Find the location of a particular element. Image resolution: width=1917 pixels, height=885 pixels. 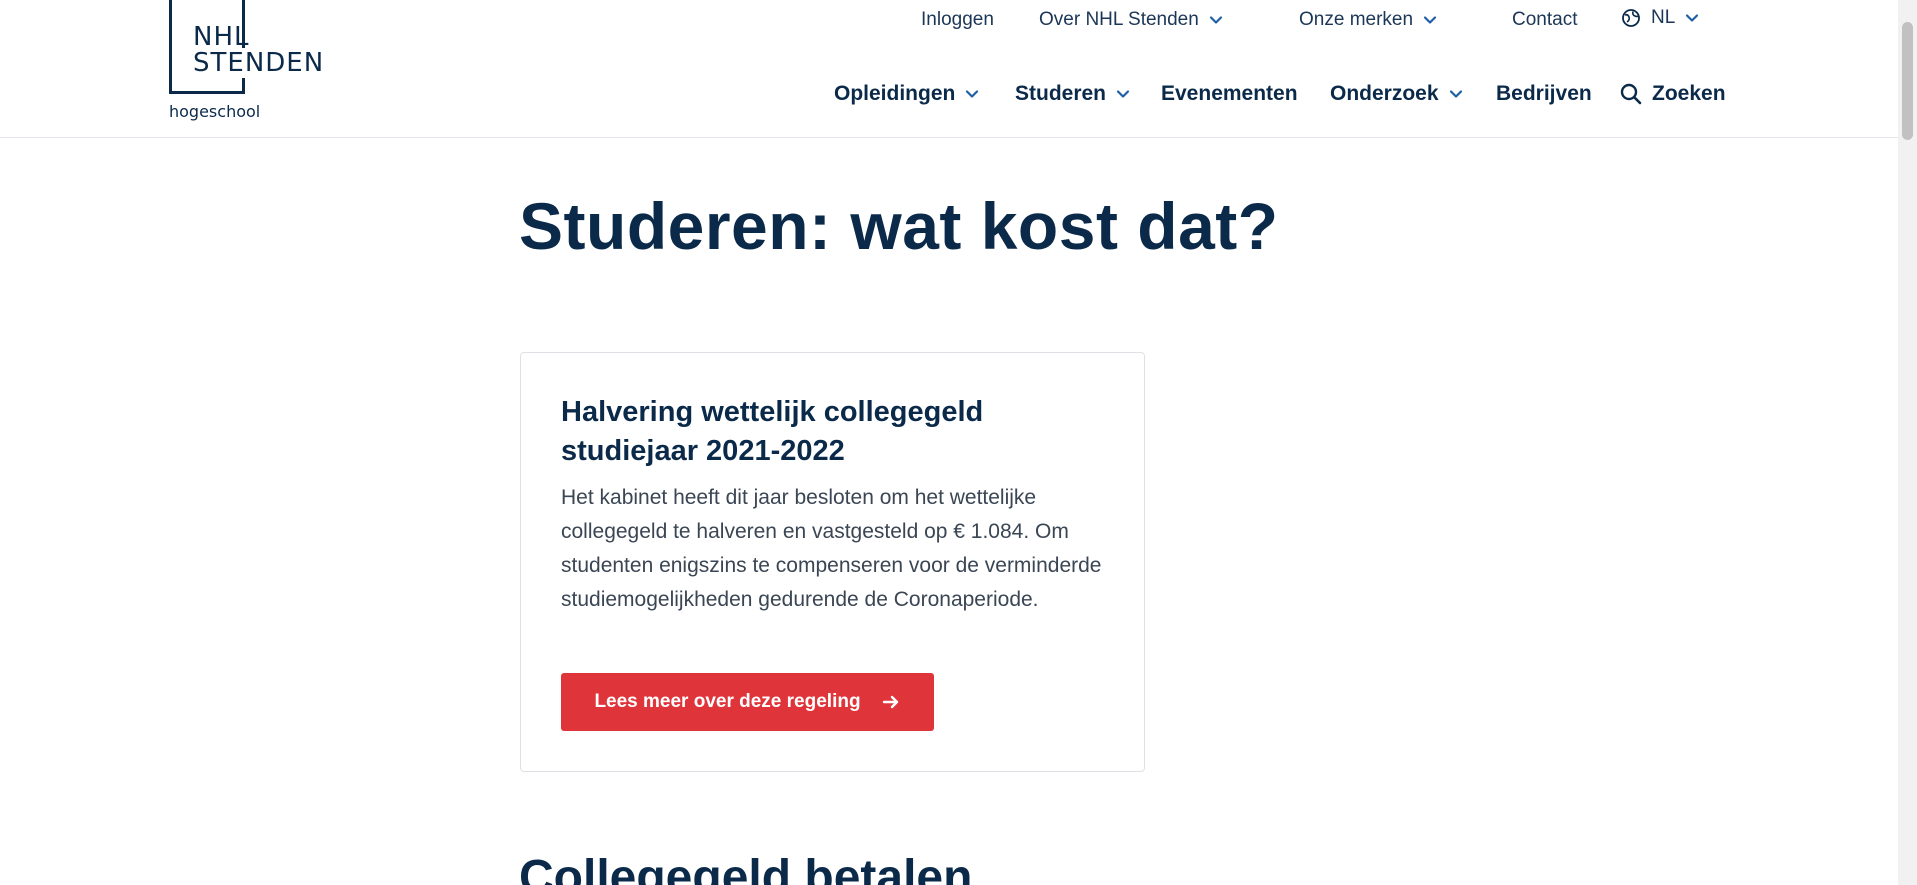

nav-companies: Bedrijven is located at coordinates (1544, 94).